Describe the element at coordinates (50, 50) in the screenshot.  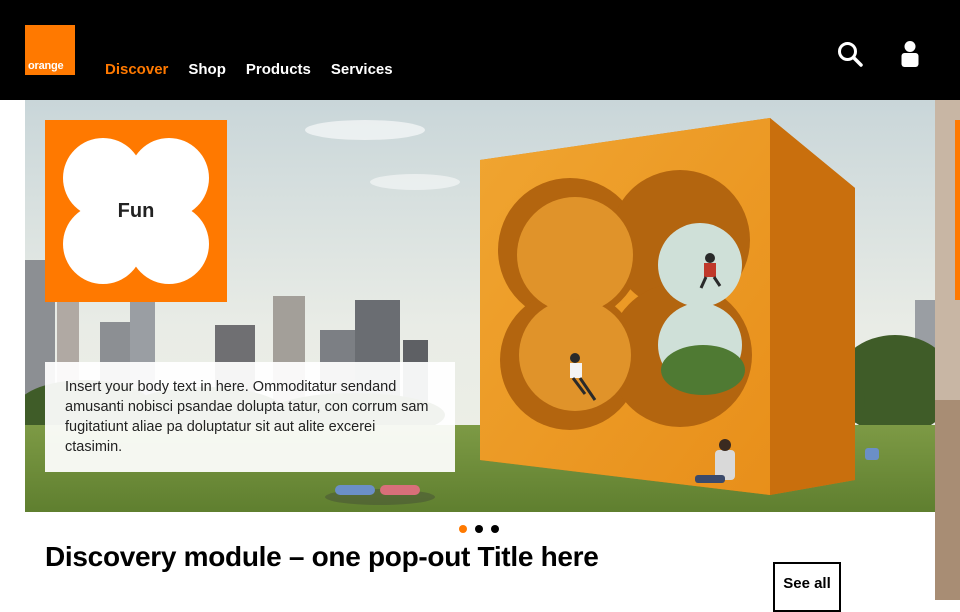
I see `orange-logo: orange` at that location.